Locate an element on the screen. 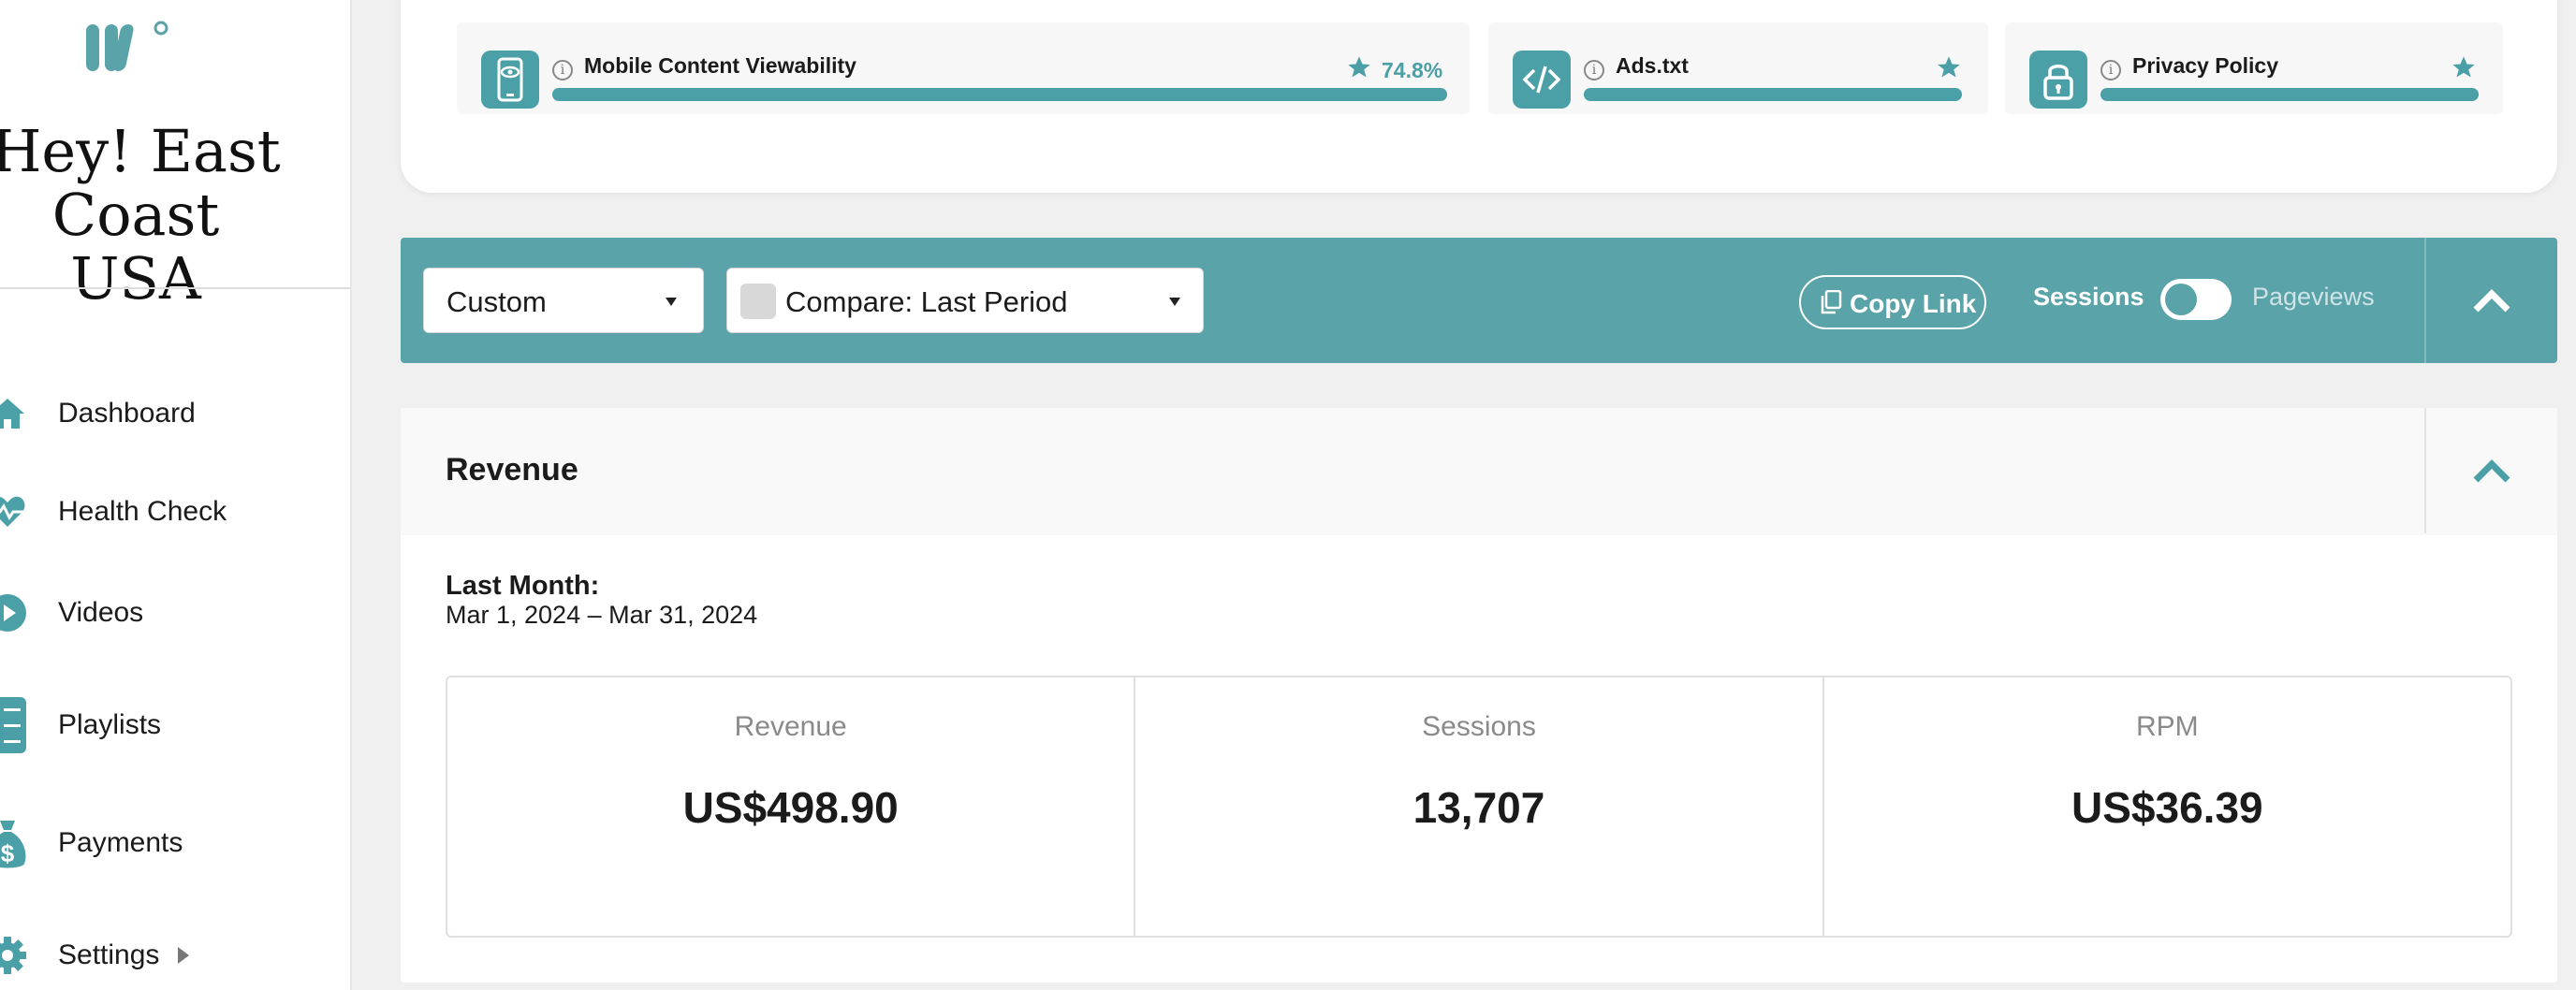 The height and width of the screenshot is (990, 2576). stat-value: 13,707 is located at coordinates (1478, 807).